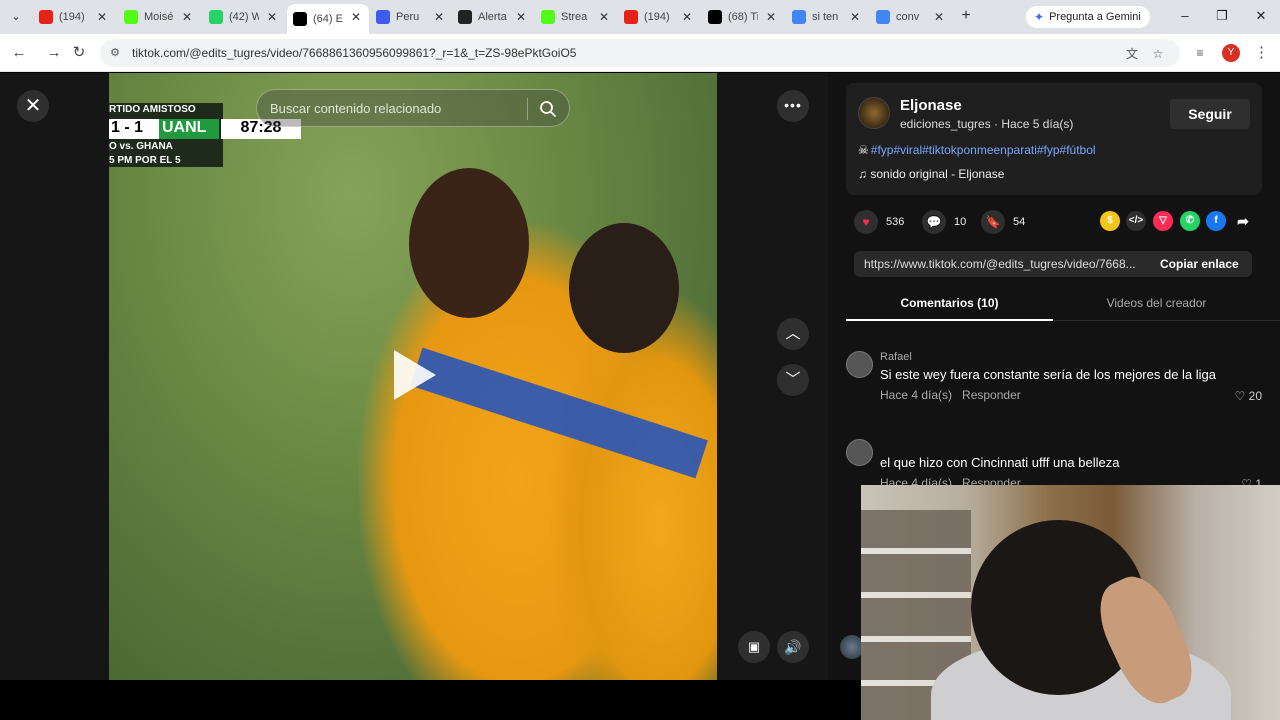 Image resolution: width=1280 pixels, height=720 pixels. What do you see at coordinates (383, 17) in the screenshot?
I see `doc-icon` at bounding box center [383, 17].